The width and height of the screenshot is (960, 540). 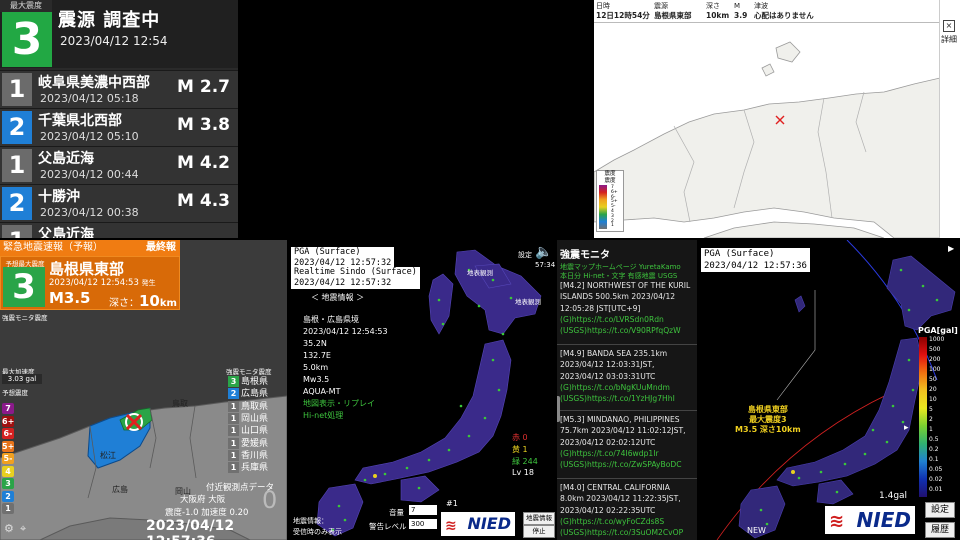 I want to click on alarm-label: 警告レベル, so click(x=388, y=526).